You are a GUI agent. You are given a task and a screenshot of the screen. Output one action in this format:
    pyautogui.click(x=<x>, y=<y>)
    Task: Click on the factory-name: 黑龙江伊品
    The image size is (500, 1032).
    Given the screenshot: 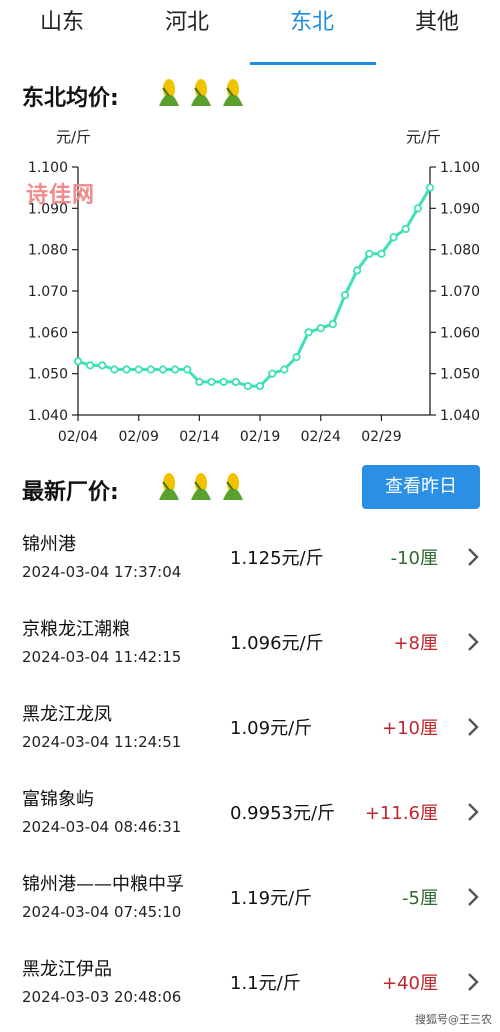 What is the action you would take?
    pyautogui.click(x=67, y=969)
    